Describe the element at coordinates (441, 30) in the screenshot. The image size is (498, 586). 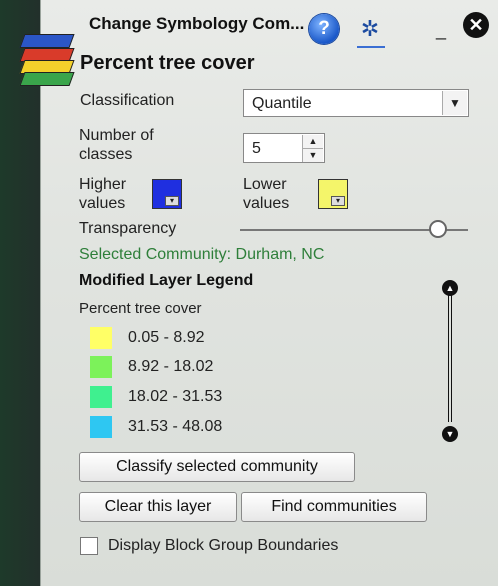
I see `minimize-icon: _` at that location.